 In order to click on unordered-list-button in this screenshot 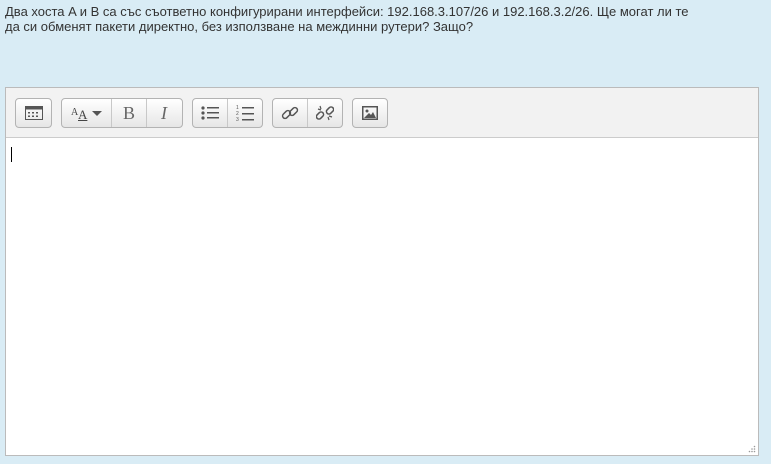, I will do `click(210, 113)`.